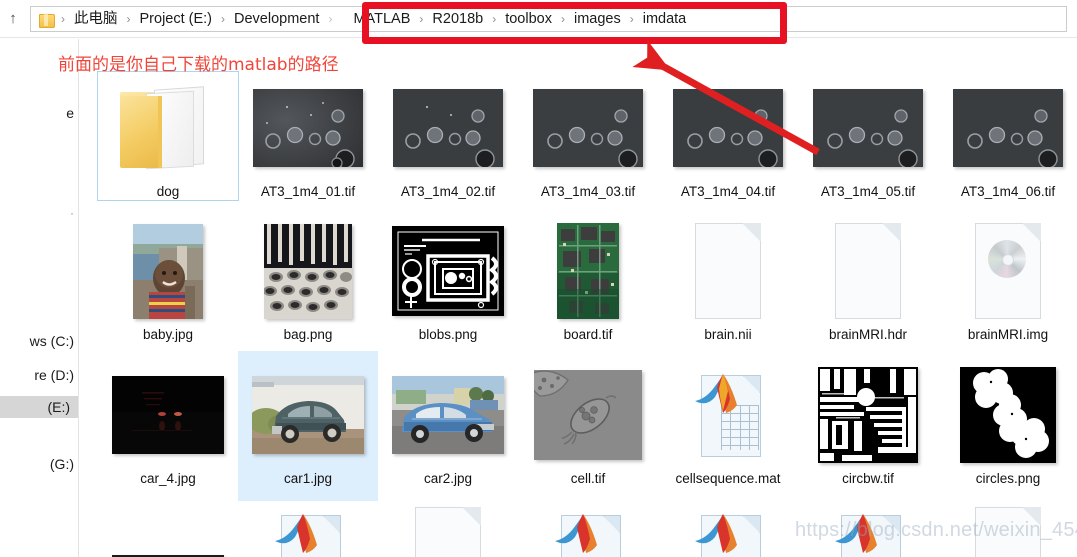 The width and height of the screenshot is (1077, 557). I want to click on file-label: AT3_1m4_02.tif, so click(448, 191).